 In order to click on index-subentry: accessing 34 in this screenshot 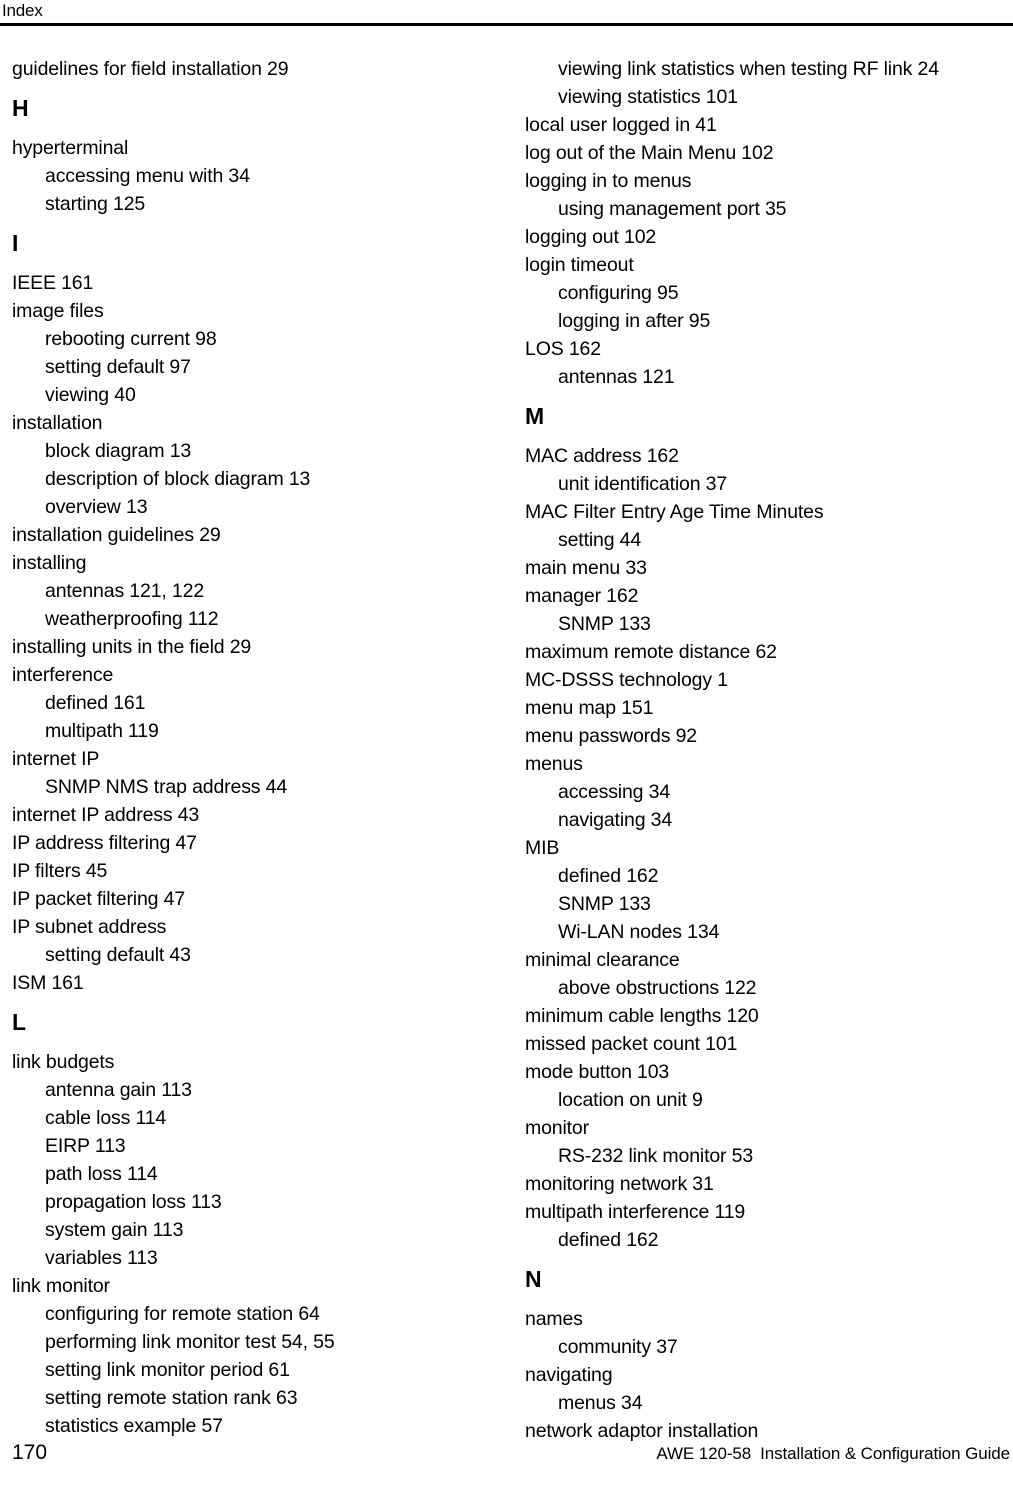, I will do `click(614, 792)`.